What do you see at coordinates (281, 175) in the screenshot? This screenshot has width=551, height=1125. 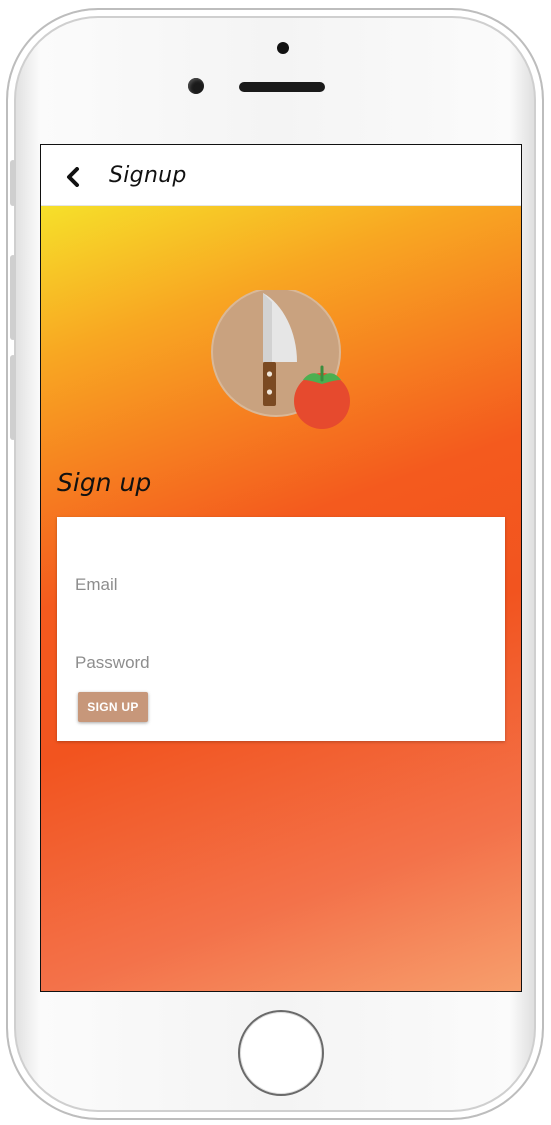 I see `app-bar: Signup` at bounding box center [281, 175].